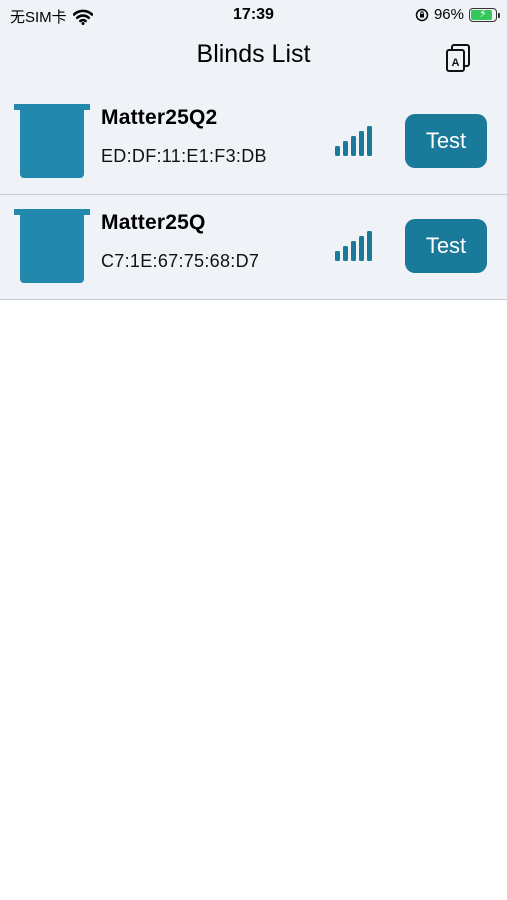 The height and width of the screenshot is (900, 507). What do you see at coordinates (184, 156) in the screenshot?
I see `device-mac: ED:DF:11:E1:F3:DB` at bounding box center [184, 156].